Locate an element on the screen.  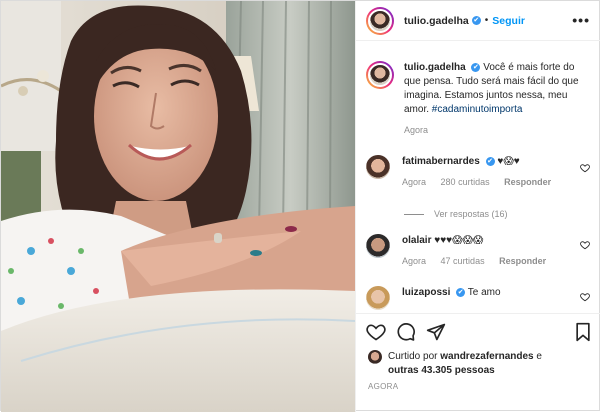
author-username: tulio.gadelha is located at coordinates (436, 21).